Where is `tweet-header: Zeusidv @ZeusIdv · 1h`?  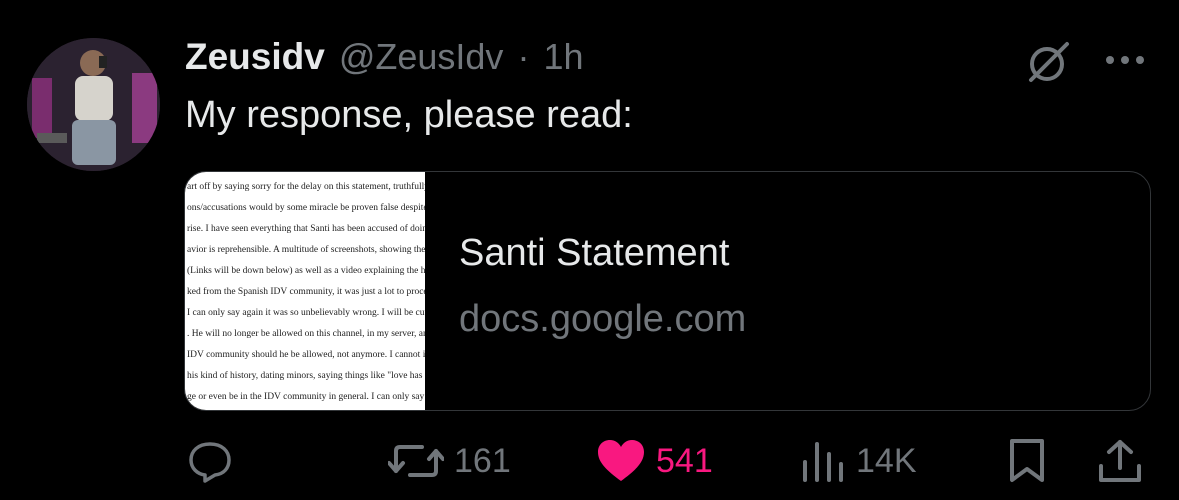
tweet-header: Zeusidv @ZeusIdv · 1h is located at coordinates (384, 61).